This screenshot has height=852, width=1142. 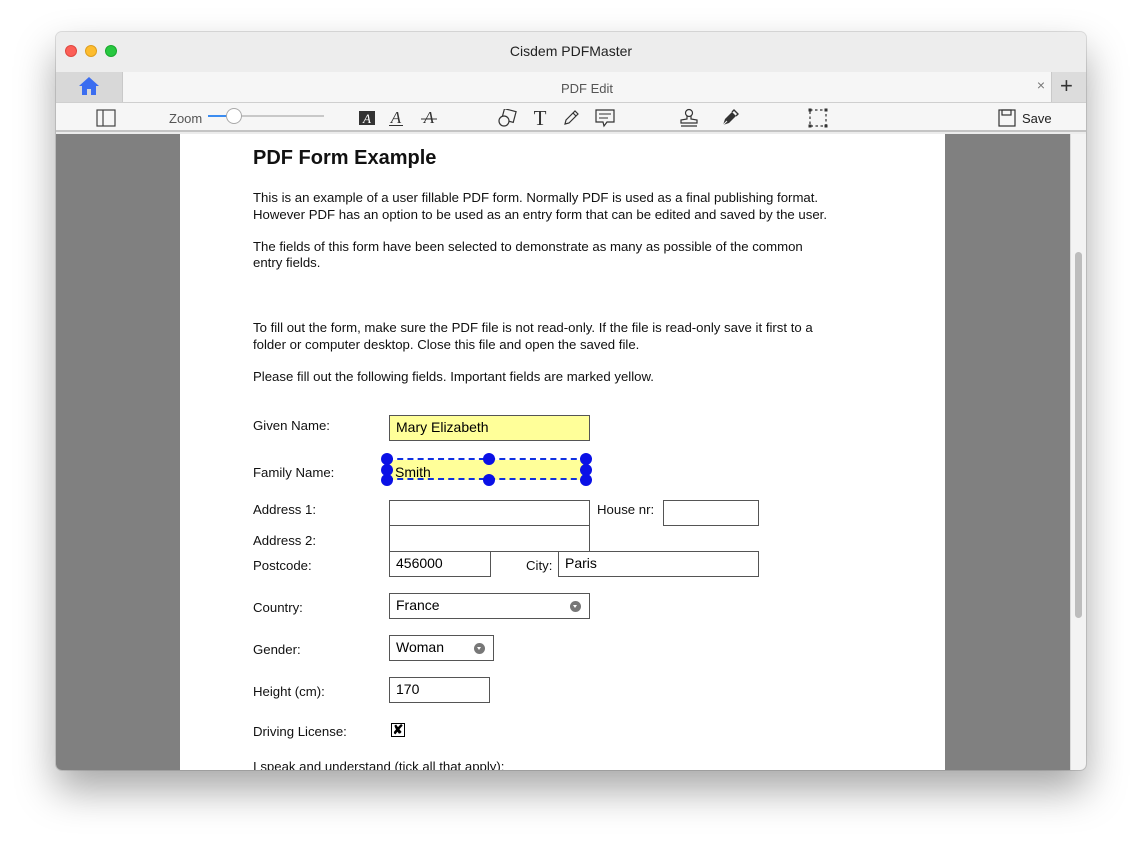 I want to click on gender-dropdown: Woman, so click(x=441, y=648).